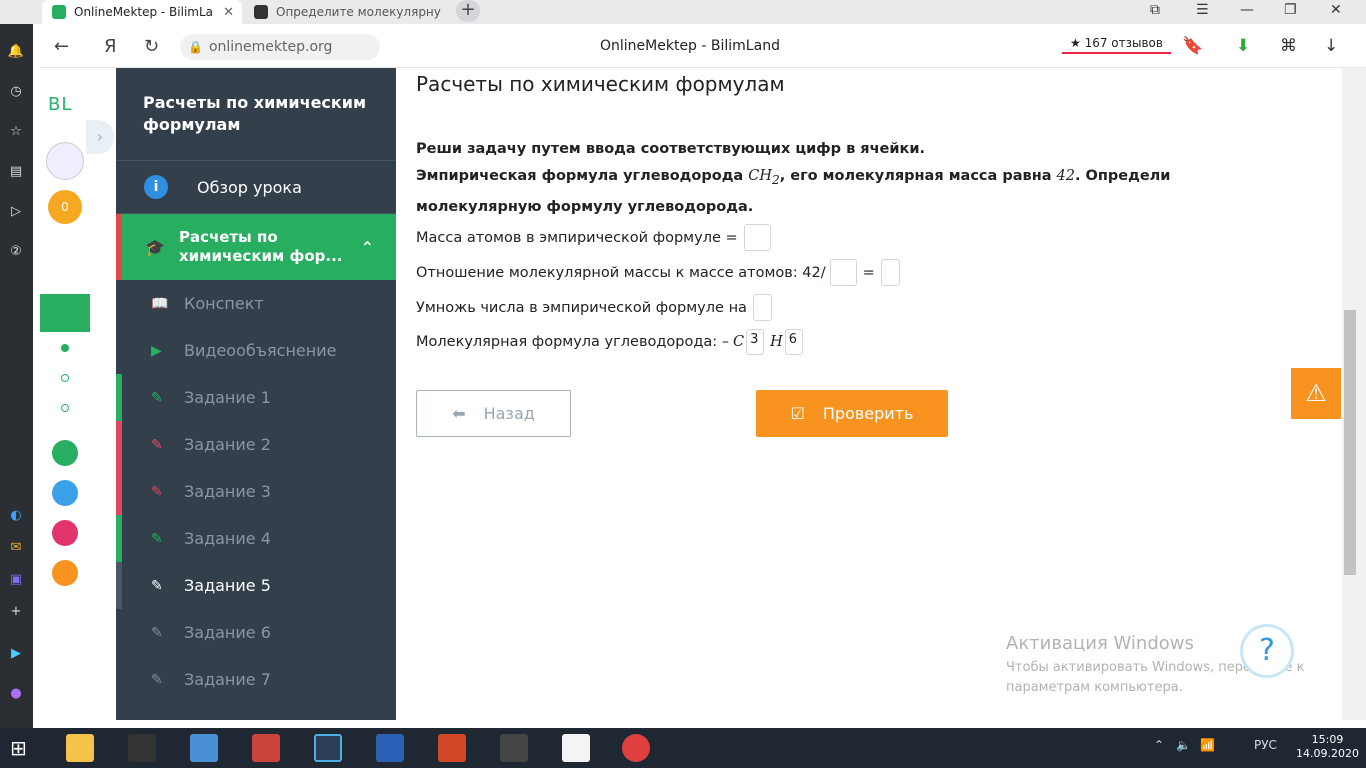 The image size is (1366, 768). I want to click on powerpoint-icon, so click(452, 748).